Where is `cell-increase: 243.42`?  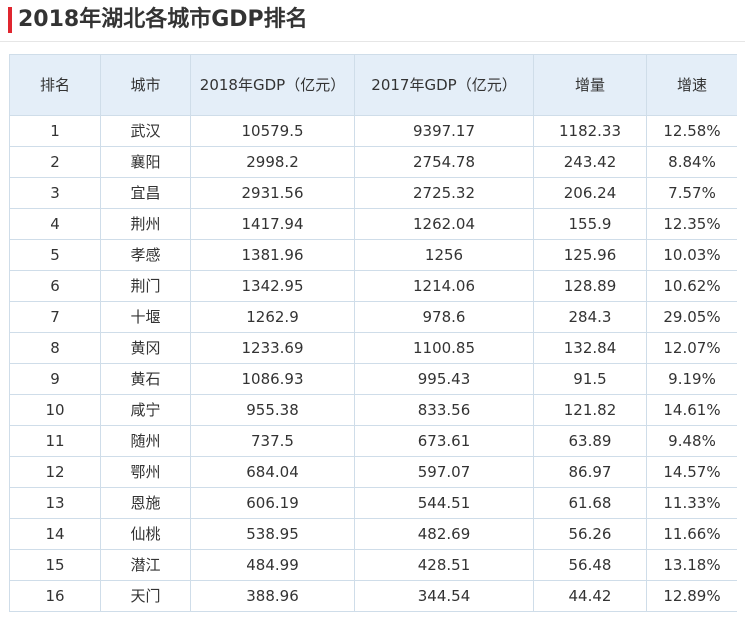
cell-increase: 243.42 is located at coordinates (590, 162).